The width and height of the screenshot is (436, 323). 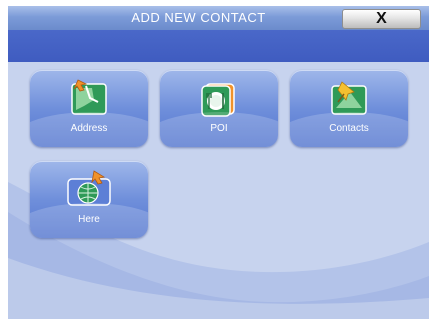 What do you see at coordinates (89, 188) in the screenshot?
I see `here-globe-icon` at bounding box center [89, 188].